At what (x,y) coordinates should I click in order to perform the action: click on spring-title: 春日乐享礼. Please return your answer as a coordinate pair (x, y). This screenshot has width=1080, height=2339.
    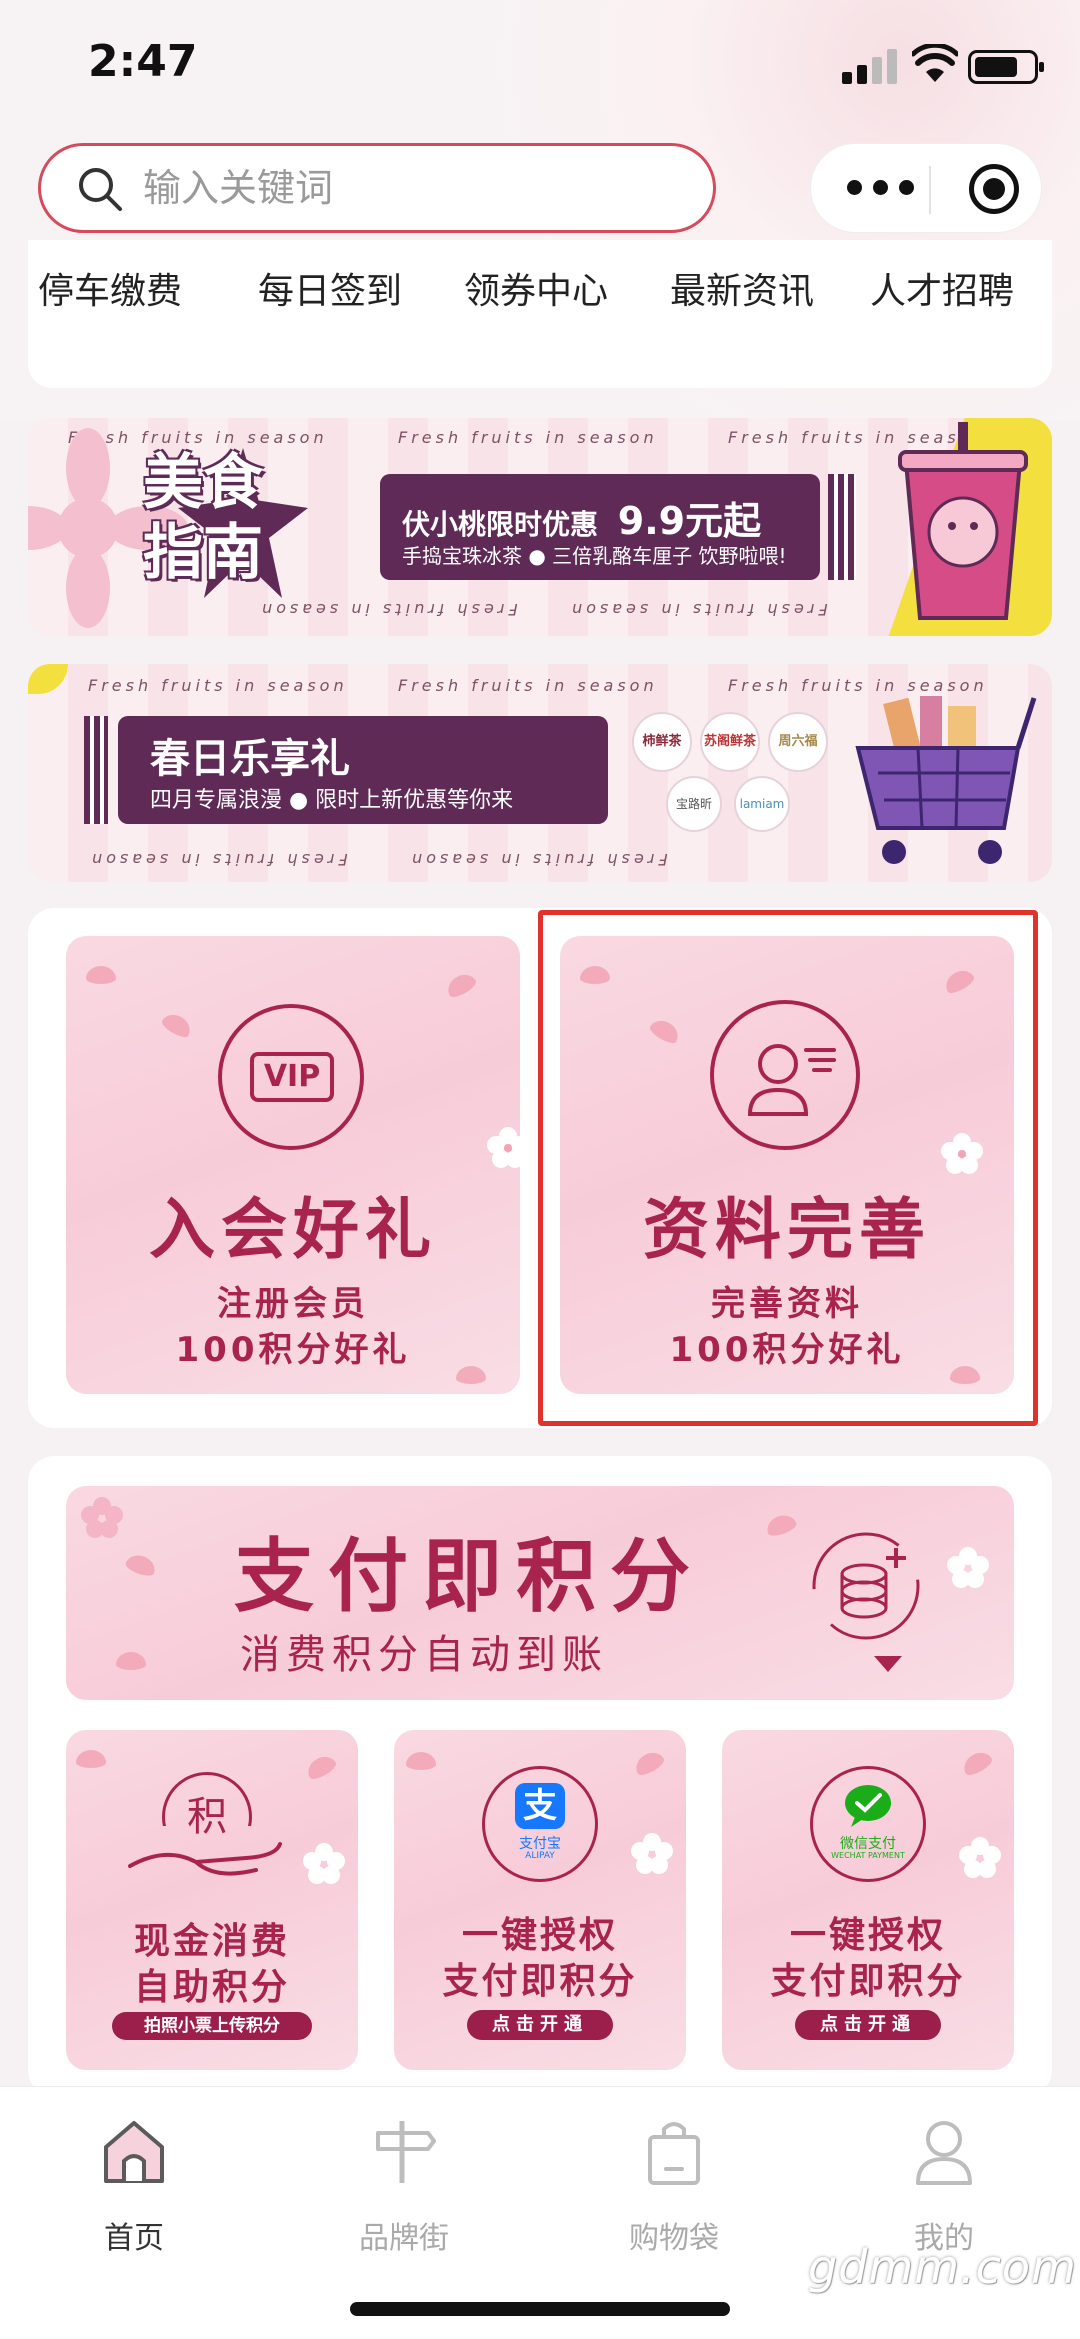
    Looking at the image, I should click on (250, 759).